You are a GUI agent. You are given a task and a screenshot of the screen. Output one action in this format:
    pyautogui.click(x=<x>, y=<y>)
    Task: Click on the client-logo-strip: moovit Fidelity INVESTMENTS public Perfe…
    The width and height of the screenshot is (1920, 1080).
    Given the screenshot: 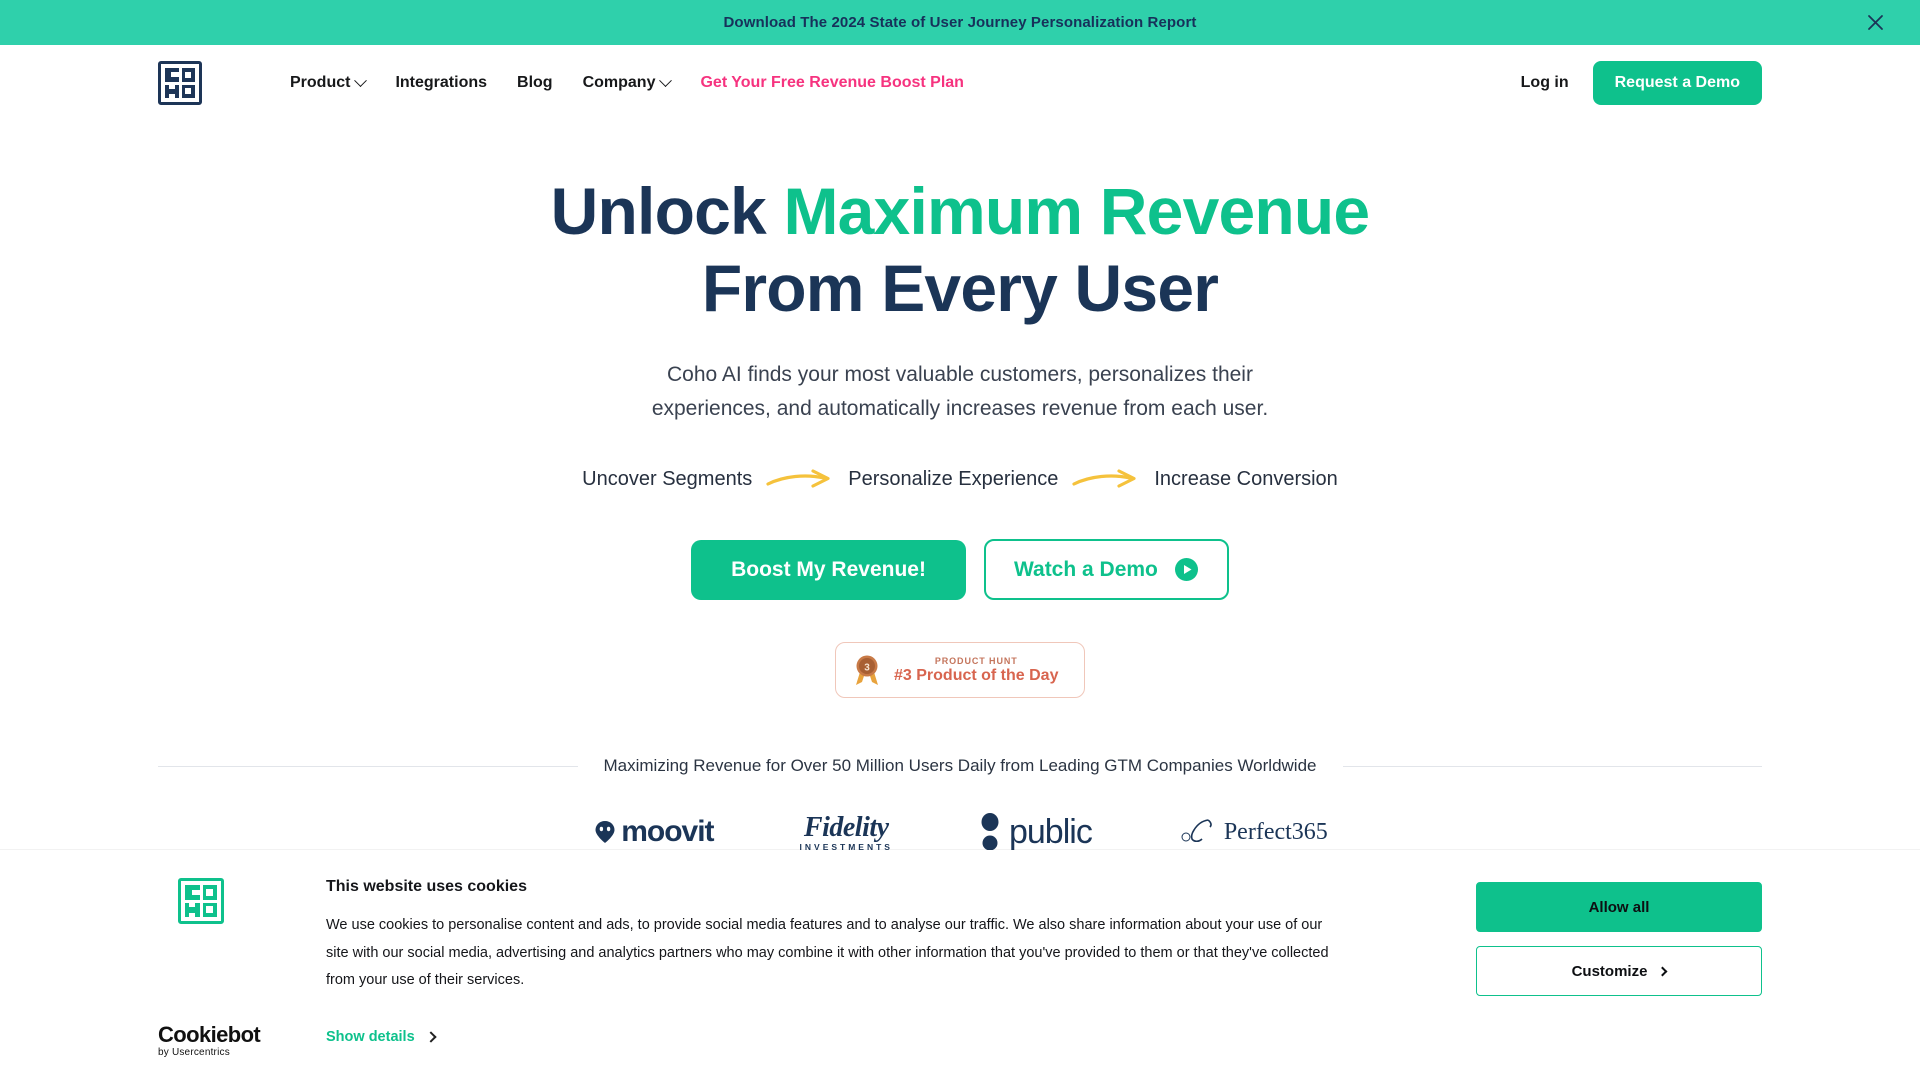 What is the action you would take?
    pyautogui.click(x=960, y=832)
    